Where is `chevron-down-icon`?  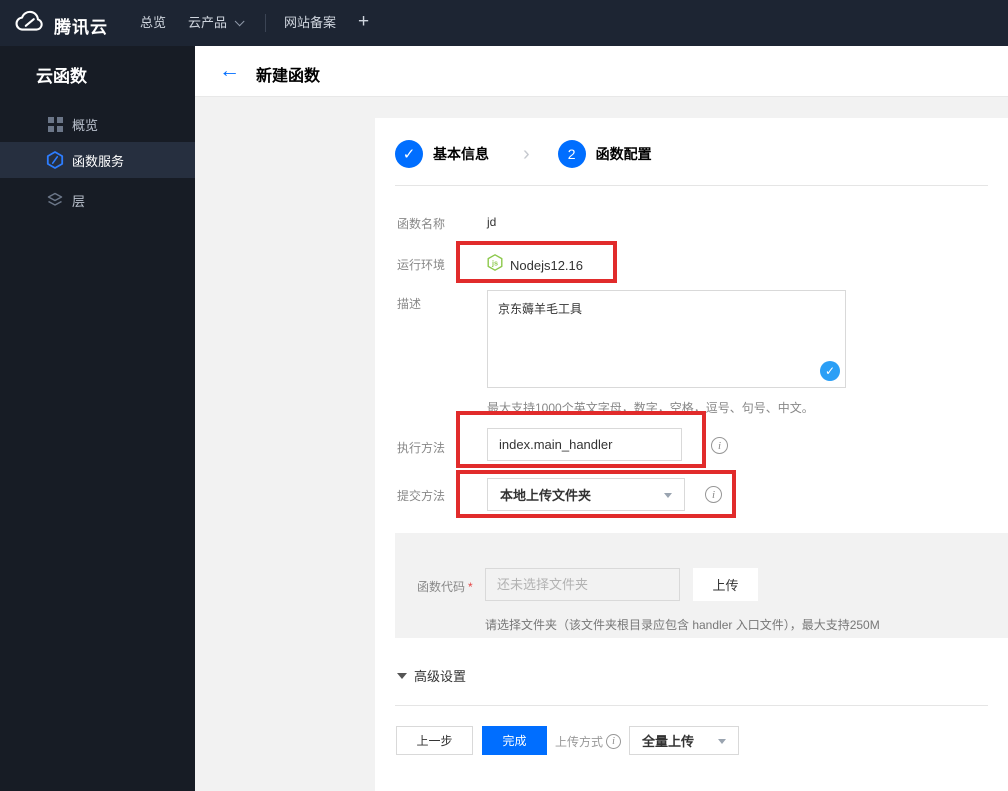
chevron-down-icon is located at coordinates (239, 21).